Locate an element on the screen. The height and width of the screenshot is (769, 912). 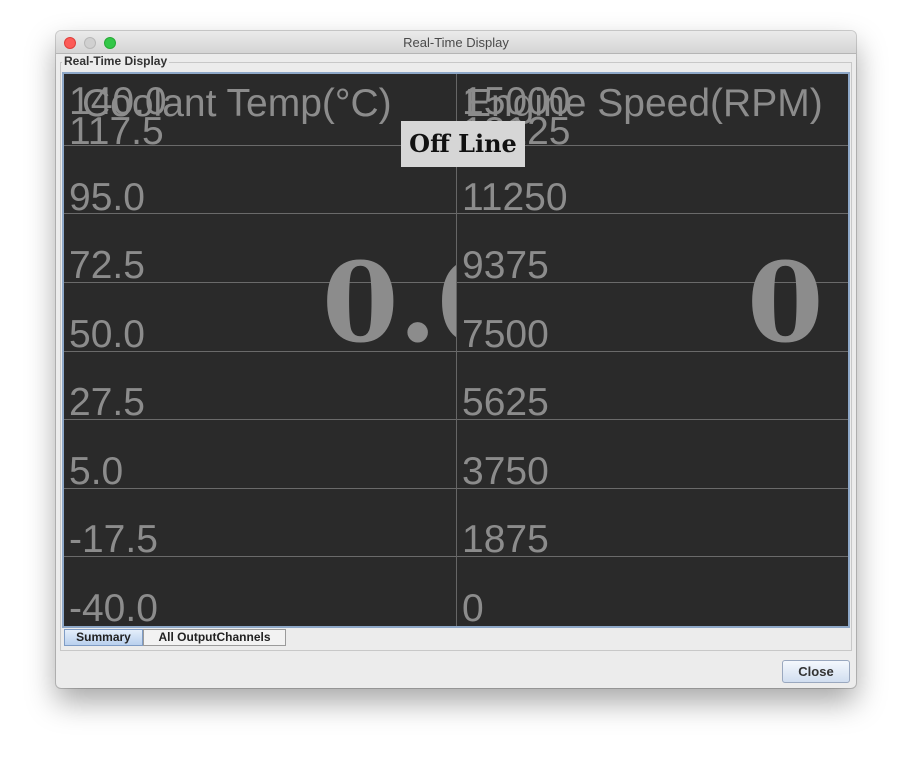
coolant-tick-label: -40.0 is located at coordinates (113, 606).